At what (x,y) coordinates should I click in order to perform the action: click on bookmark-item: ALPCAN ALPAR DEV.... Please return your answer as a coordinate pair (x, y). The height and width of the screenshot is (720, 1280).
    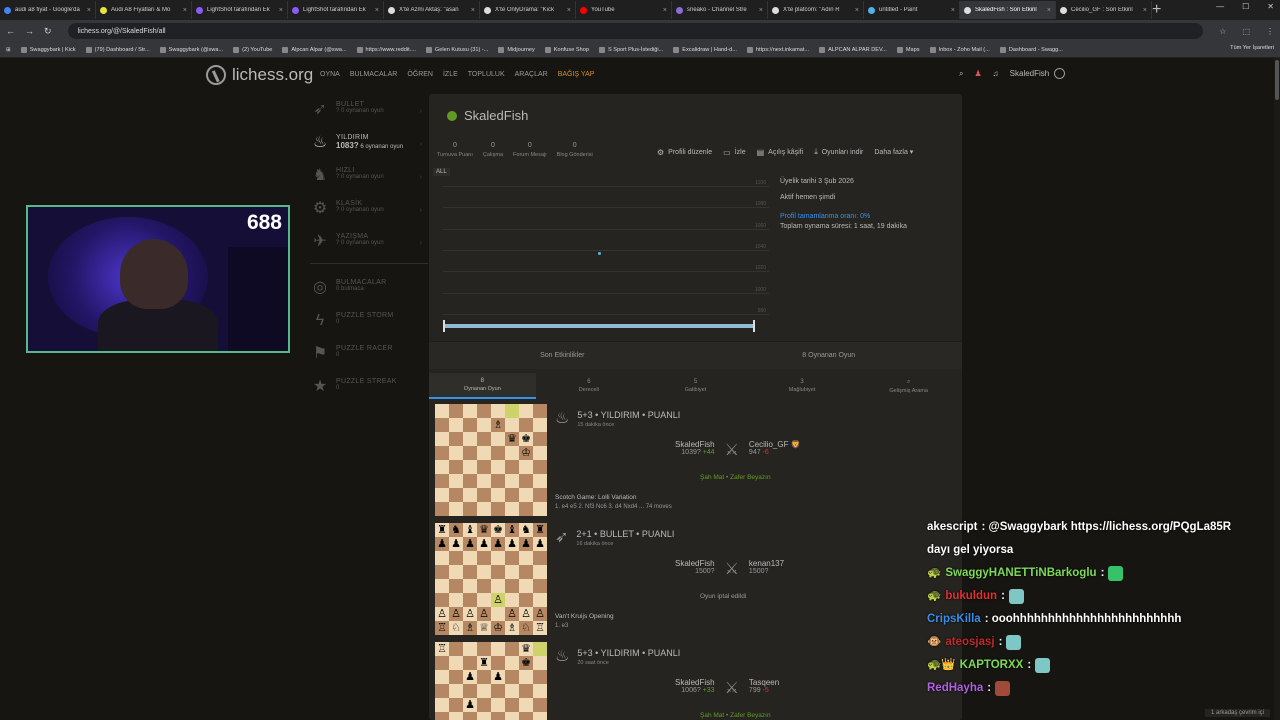
    Looking at the image, I should click on (853, 49).